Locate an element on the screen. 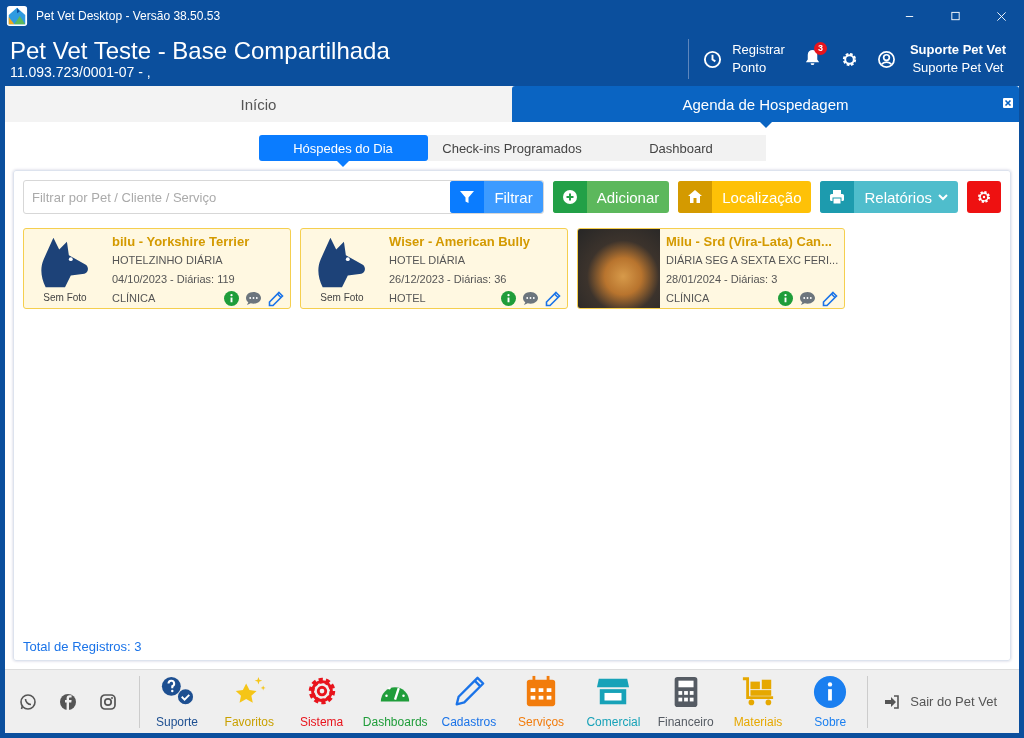 This screenshot has width=1024, height=738. instagram-icon is located at coordinates (108, 701).